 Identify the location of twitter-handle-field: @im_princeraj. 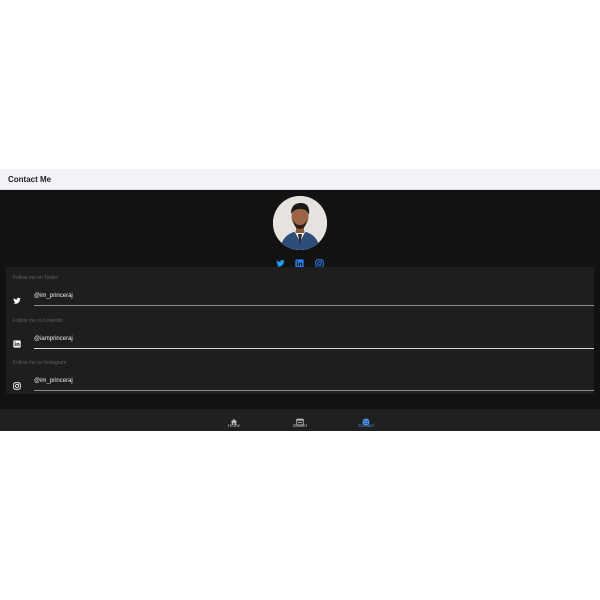
(53, 296).